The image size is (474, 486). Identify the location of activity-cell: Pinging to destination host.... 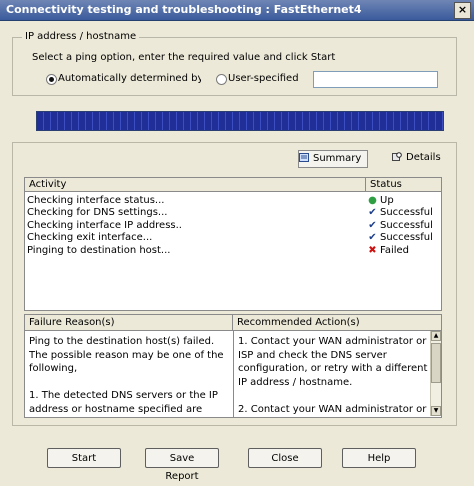
(99, 250).